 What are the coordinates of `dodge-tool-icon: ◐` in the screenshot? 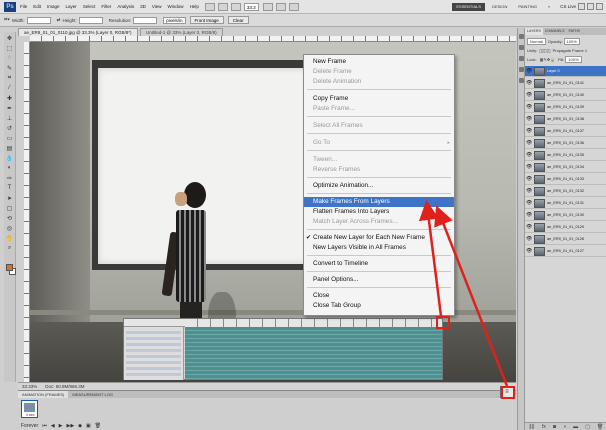 It's located at (9, 168).